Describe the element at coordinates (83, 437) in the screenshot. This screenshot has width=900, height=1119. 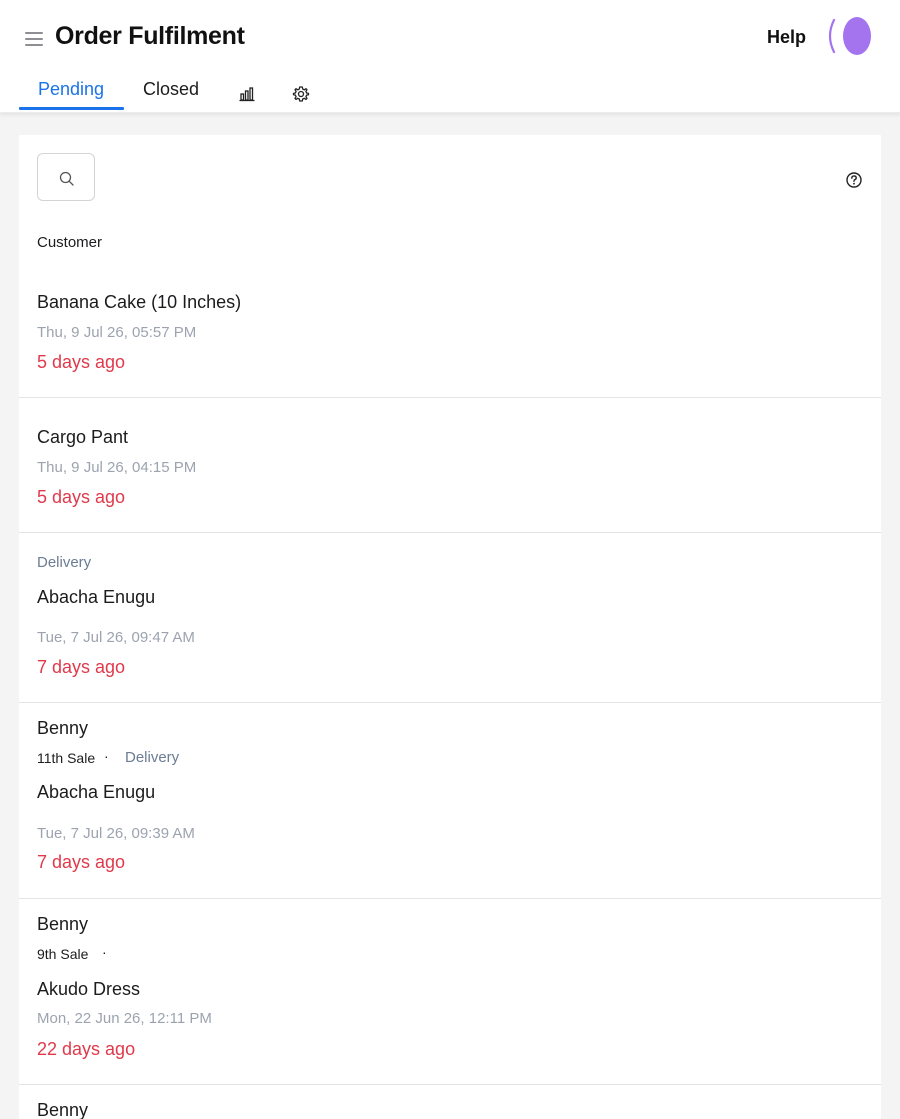
I see `product-name: Cargo Pant` at that location.